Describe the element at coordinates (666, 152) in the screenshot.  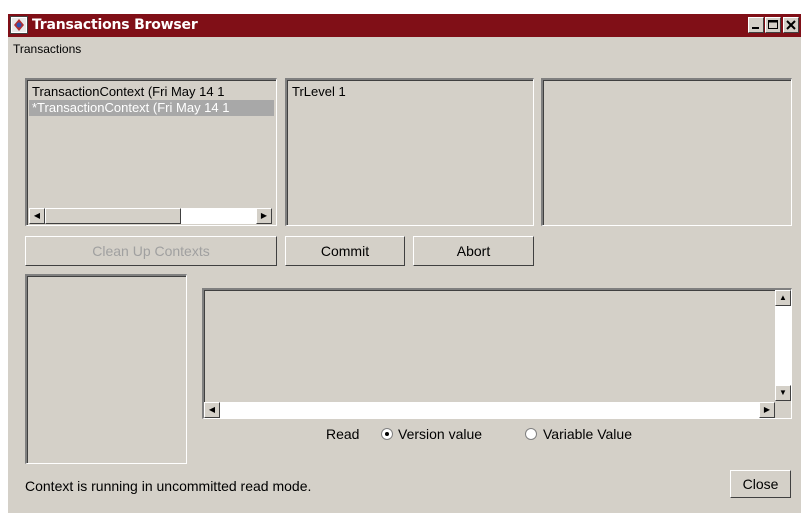
I see `details-panel` at that location.